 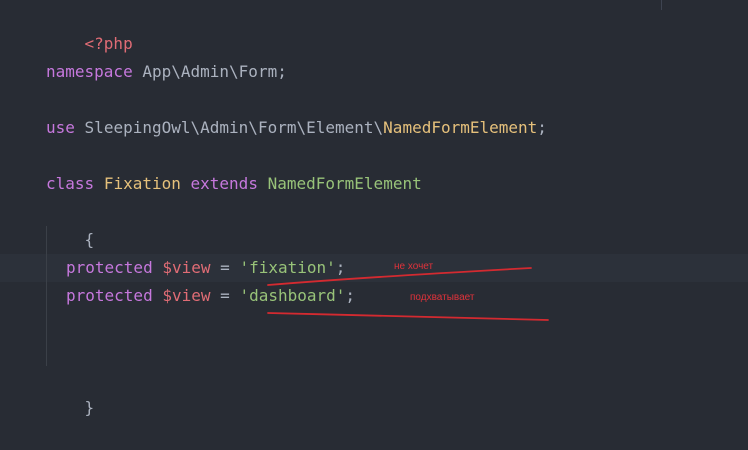 I want to click on namespace-keyword: namespace, so click(x=89, y=71).